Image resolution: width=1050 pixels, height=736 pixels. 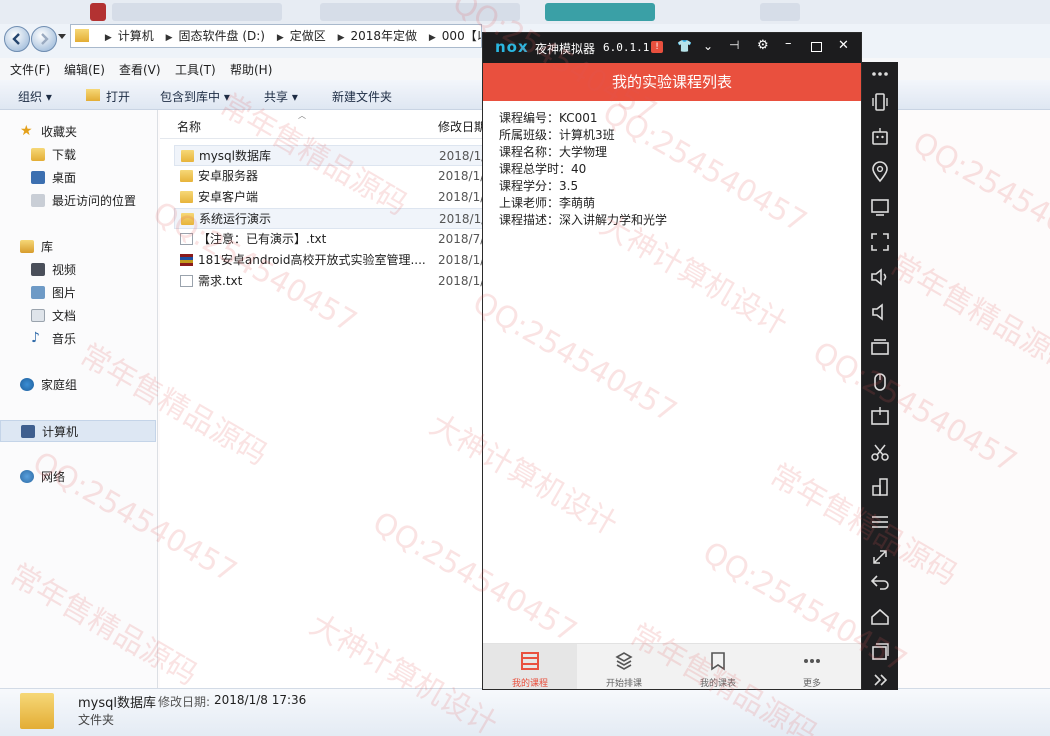 I want to click on recent-apps-icon, so click(x=880, y=652).